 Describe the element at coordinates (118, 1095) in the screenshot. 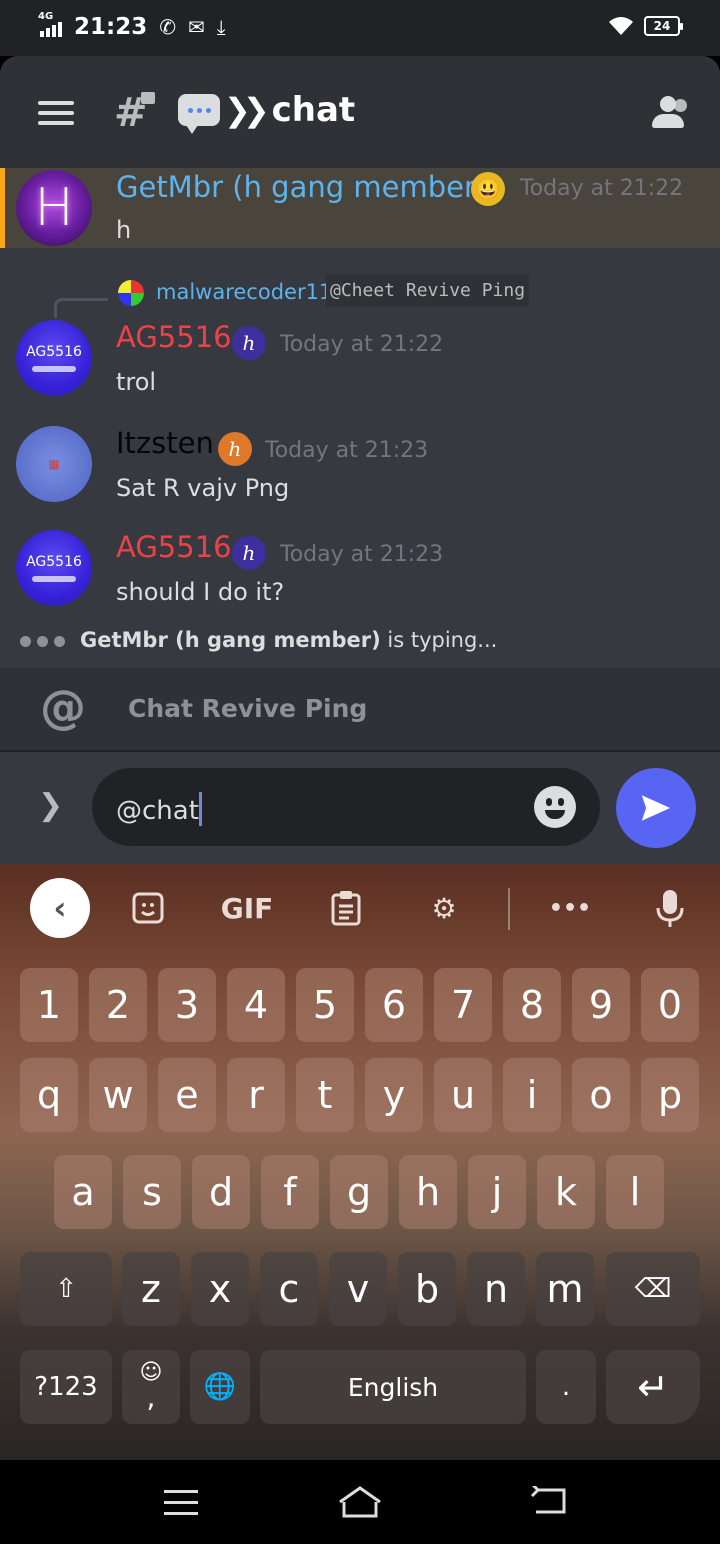

I see `key-w: w` at that location.